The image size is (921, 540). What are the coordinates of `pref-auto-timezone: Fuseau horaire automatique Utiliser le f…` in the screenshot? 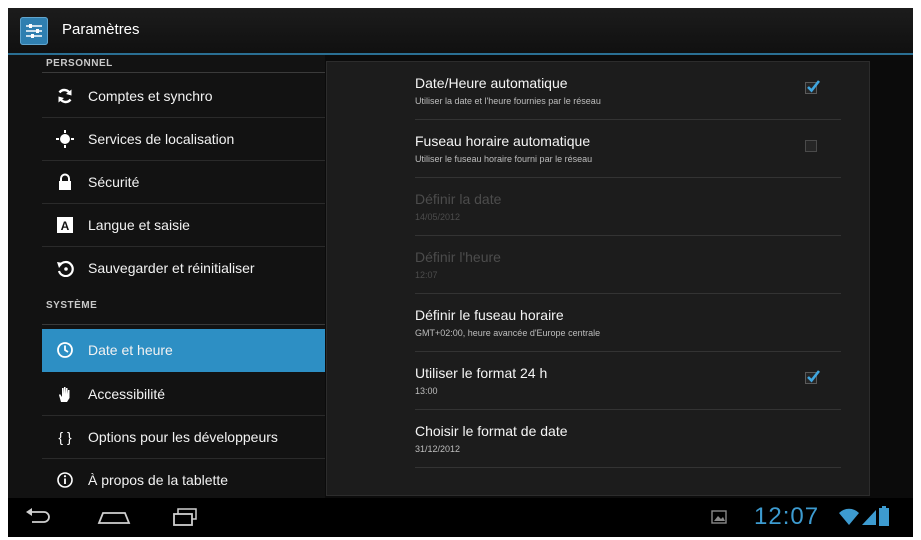 It's located at (628, 149).